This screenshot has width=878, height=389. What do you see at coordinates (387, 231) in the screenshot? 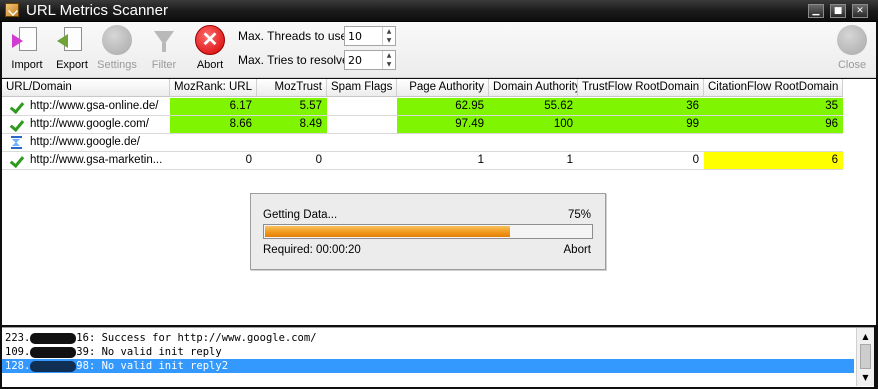
I see `progress-bar-fill` at bounding box center [387, 231].